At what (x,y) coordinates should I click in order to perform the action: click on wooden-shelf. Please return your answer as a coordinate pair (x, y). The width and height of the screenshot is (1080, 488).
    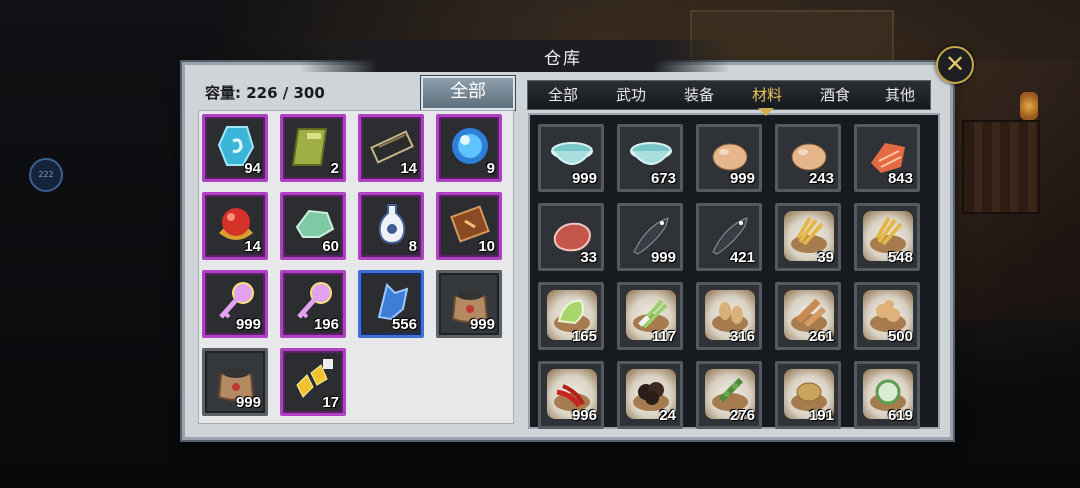
    Looking at the image, I should click on (1001, 167).